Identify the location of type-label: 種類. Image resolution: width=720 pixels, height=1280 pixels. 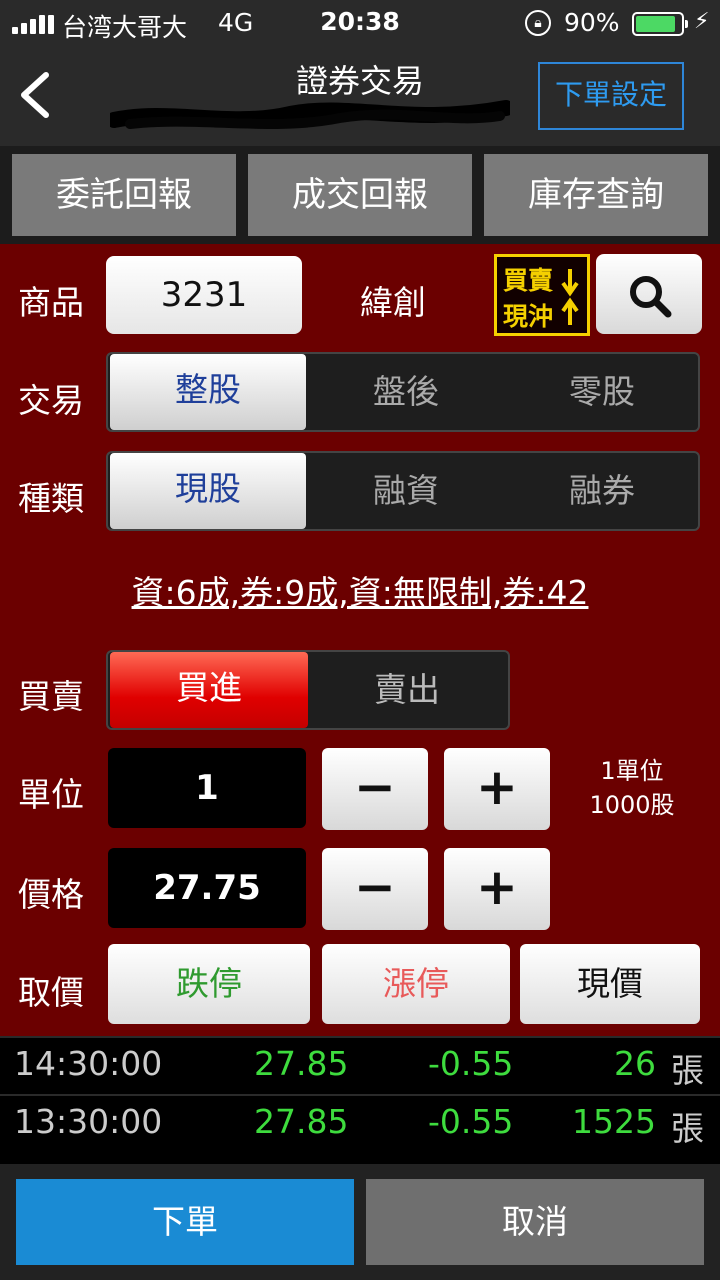
(51, 498).